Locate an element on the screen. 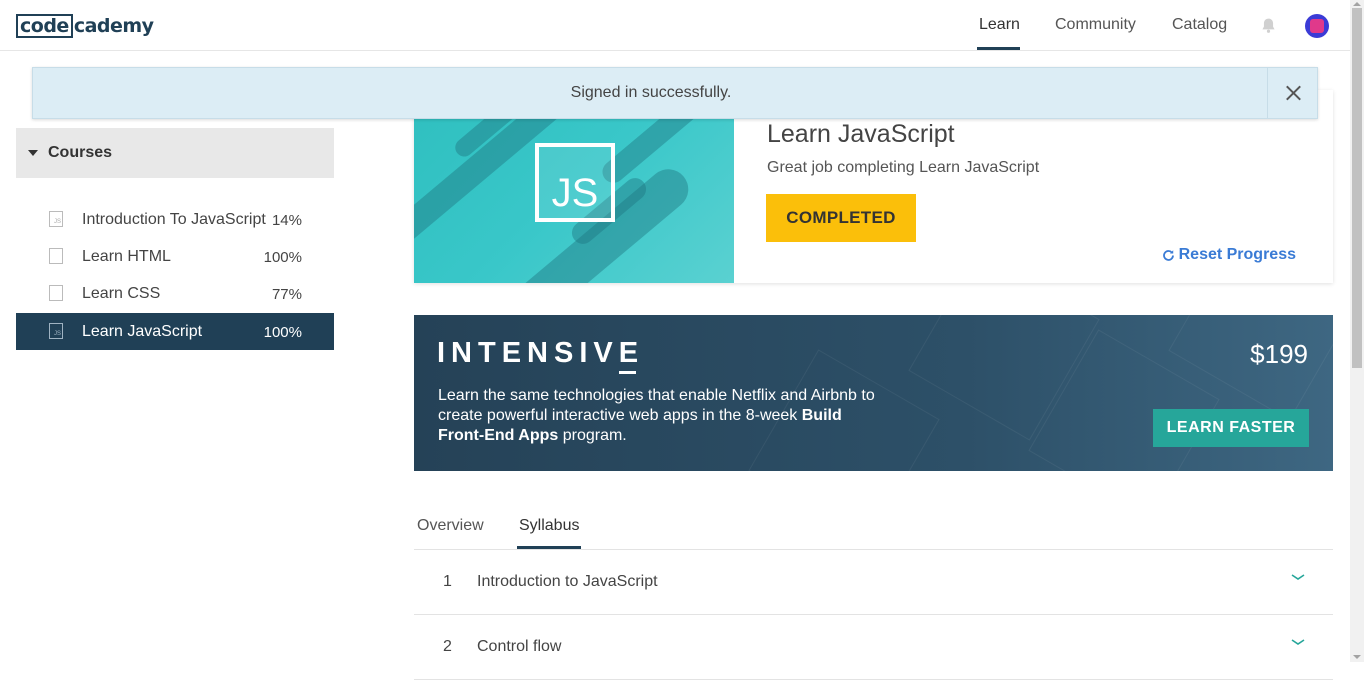  scroll-up-arrow-icon is located at coordinates (1357, 4).